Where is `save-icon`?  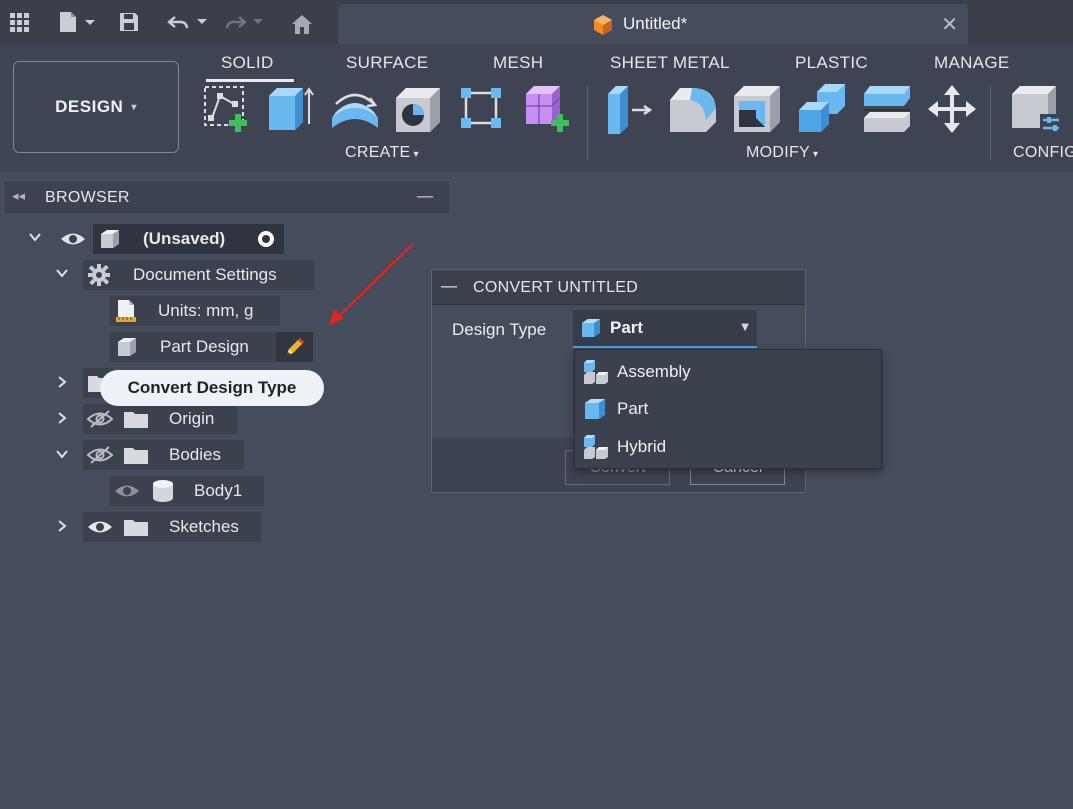
save-icon is located at coordinates (129, 22).